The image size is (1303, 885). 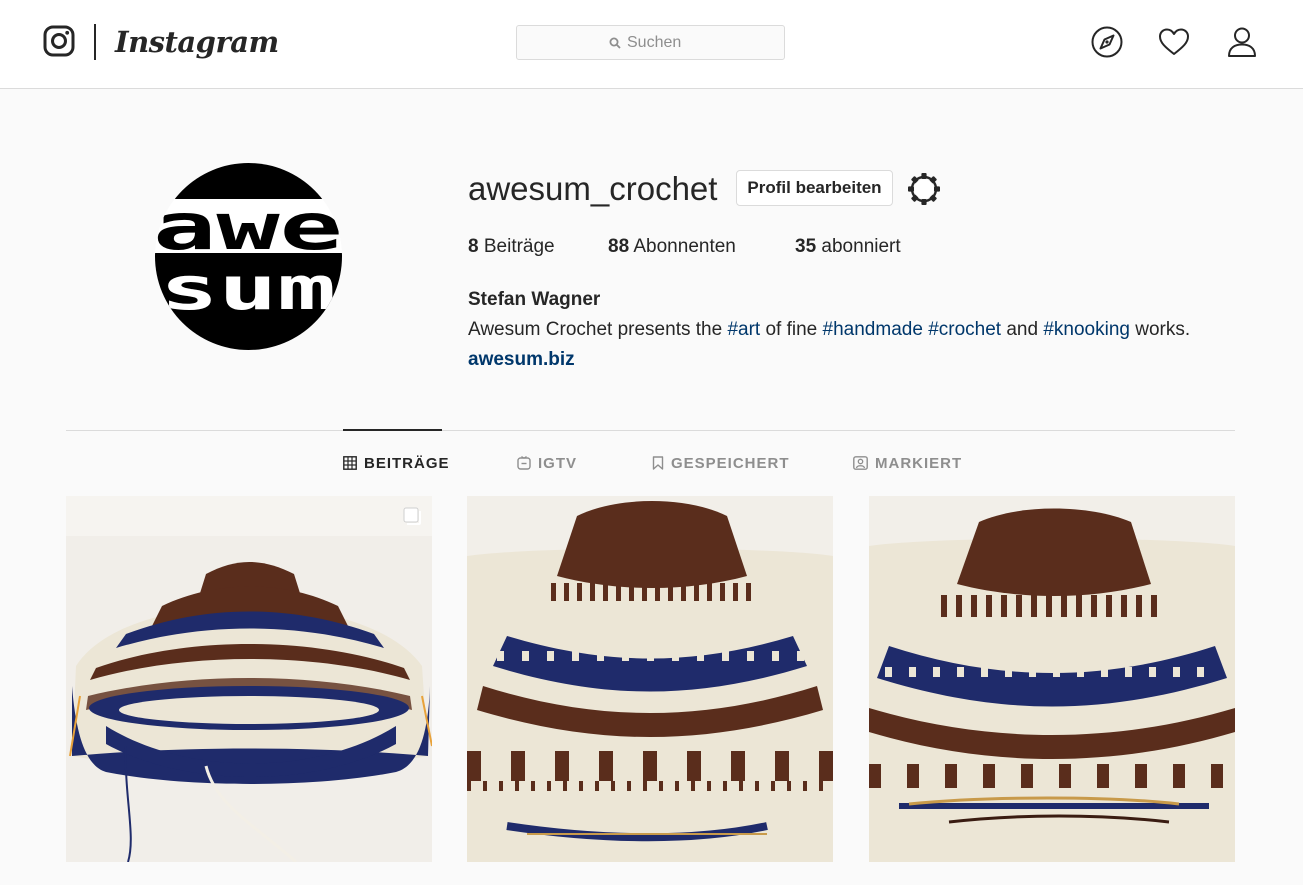 What do you see at coordinates (1107, 42) in the screenshot?
I see `compass-icon` at bounding box center [1107, 42].